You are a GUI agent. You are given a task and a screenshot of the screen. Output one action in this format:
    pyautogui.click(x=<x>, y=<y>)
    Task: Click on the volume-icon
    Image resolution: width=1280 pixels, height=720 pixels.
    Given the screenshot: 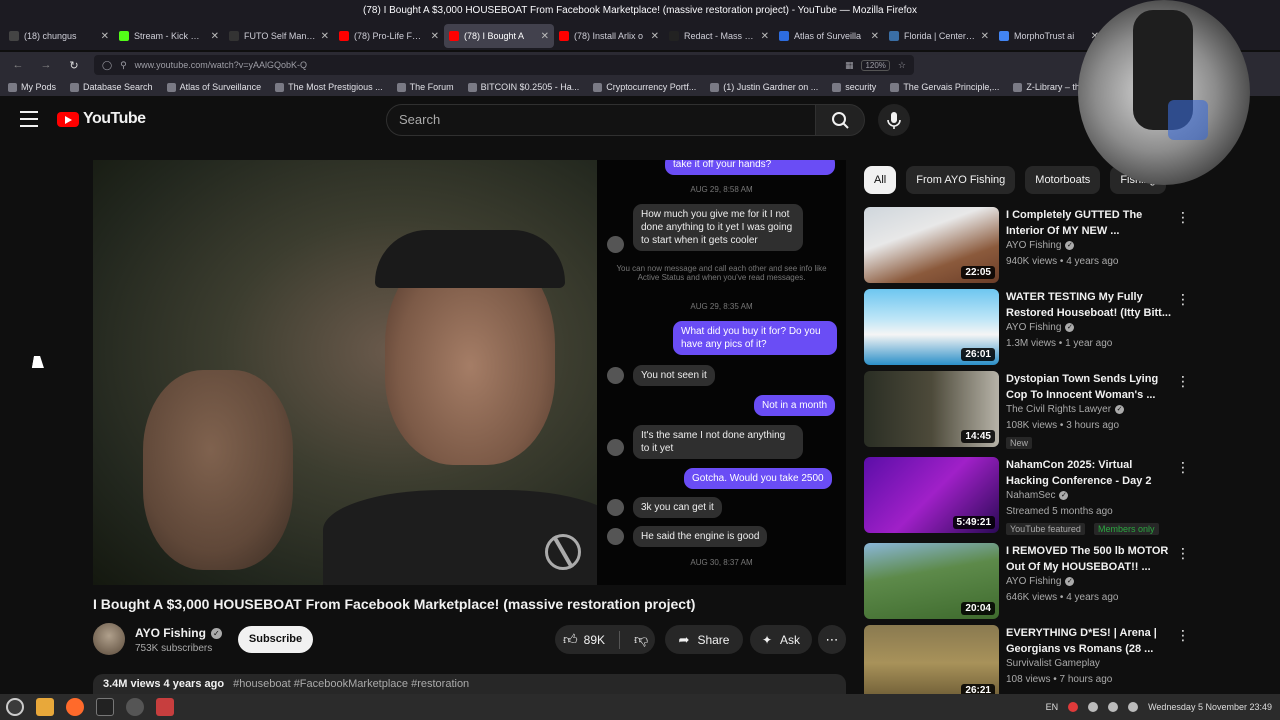 What is the action you would take?
    pyautogui.click(x=1133, y=707)
    